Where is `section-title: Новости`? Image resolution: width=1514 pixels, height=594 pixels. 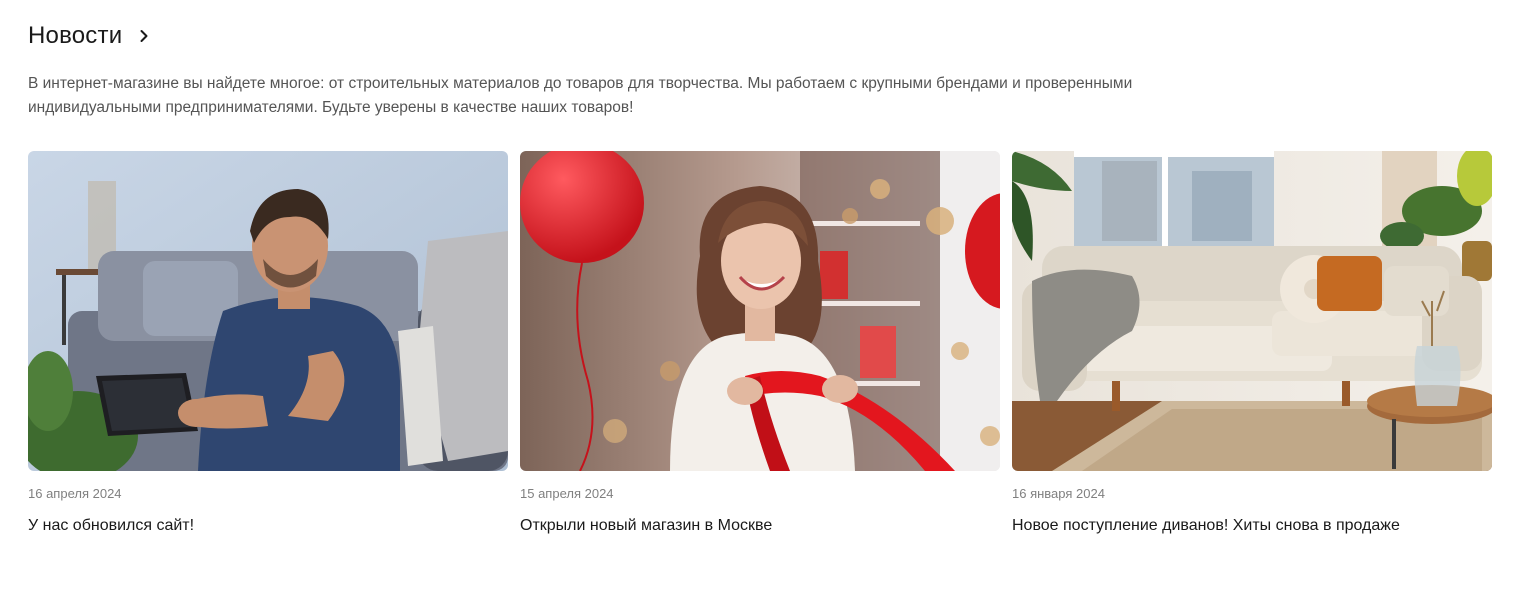
section-title: Новости is located at coordinates (75, 35).